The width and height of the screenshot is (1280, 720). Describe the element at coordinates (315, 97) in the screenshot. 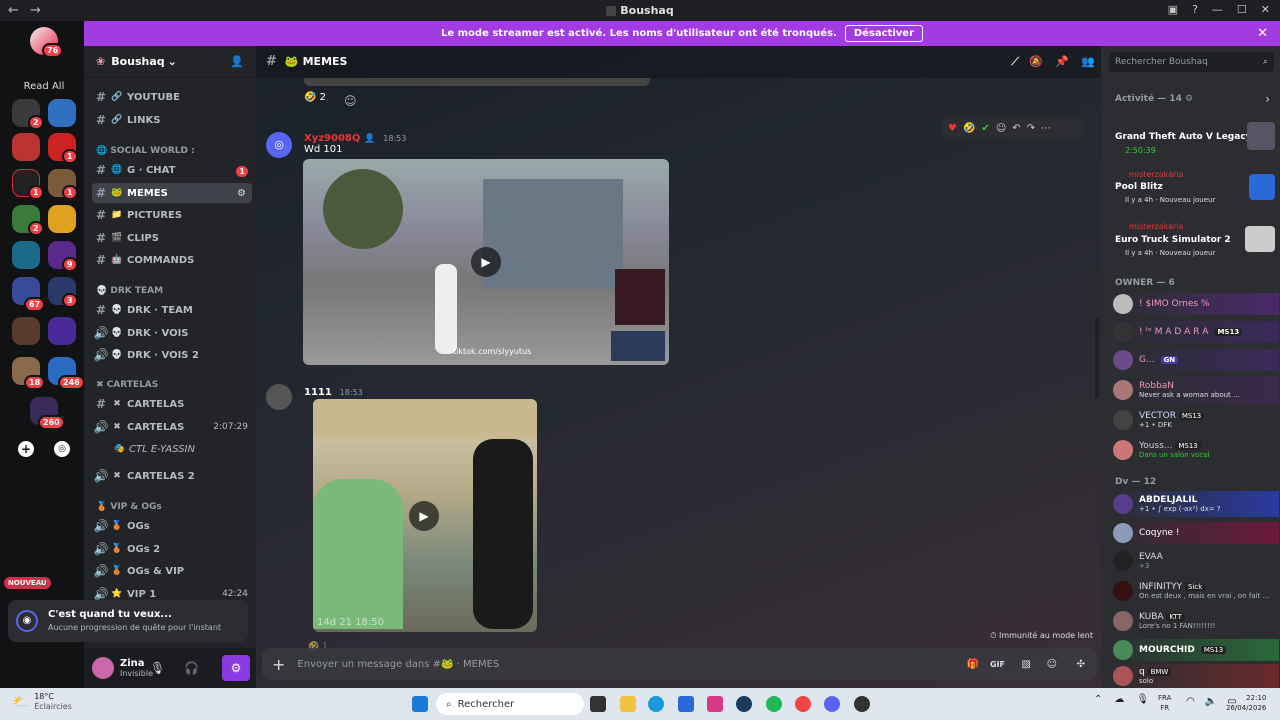

I see `reaction-pill: 🤣 2` at that location.